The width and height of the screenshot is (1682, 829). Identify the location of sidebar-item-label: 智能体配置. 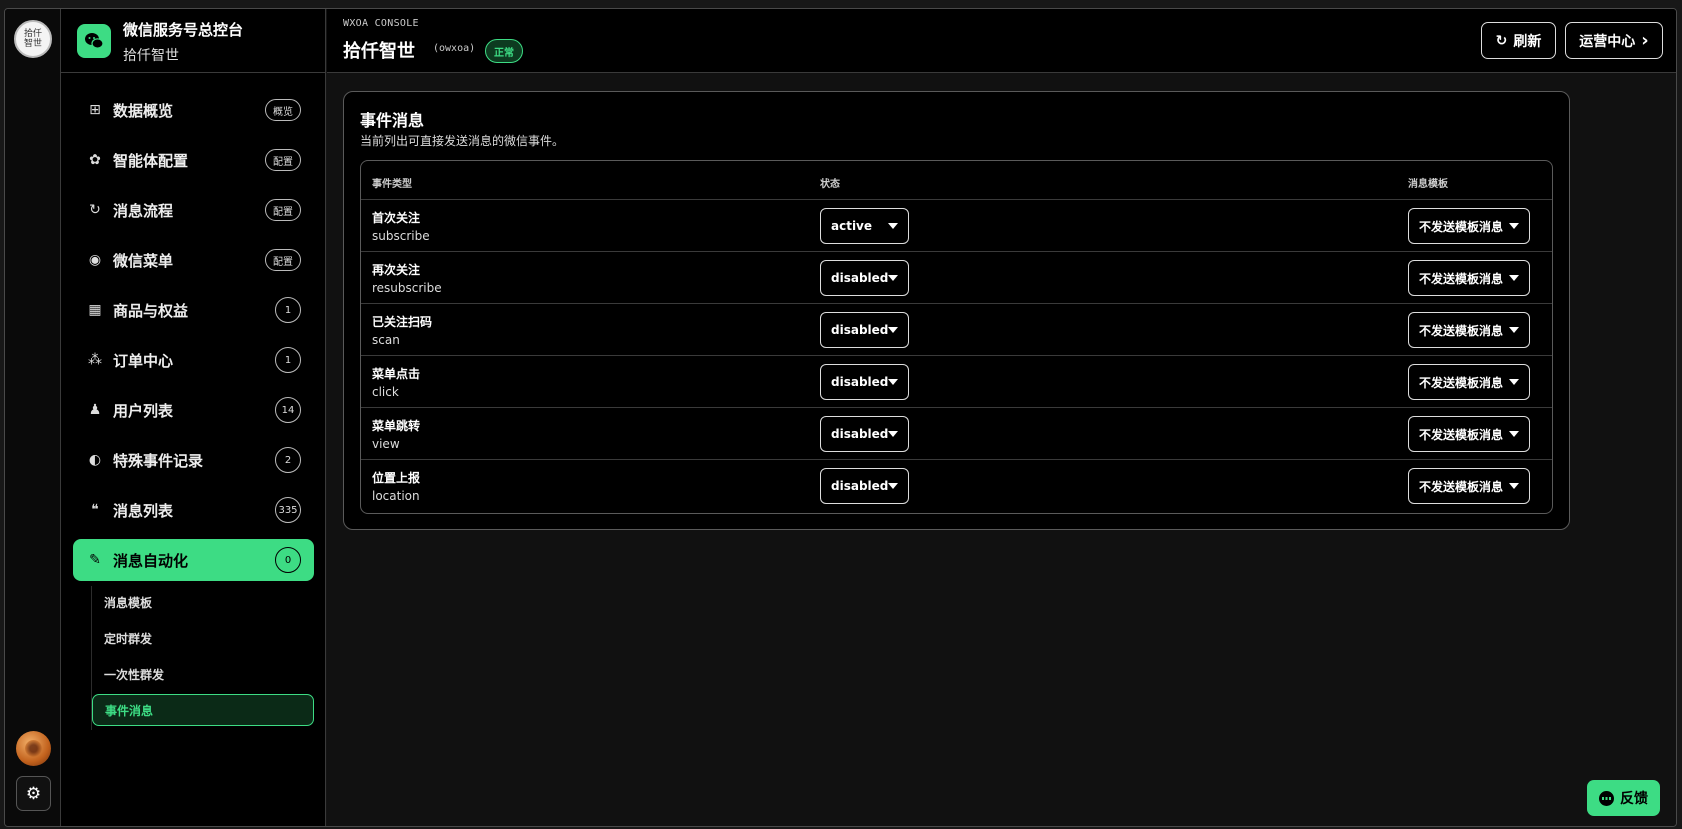
(151, 160).